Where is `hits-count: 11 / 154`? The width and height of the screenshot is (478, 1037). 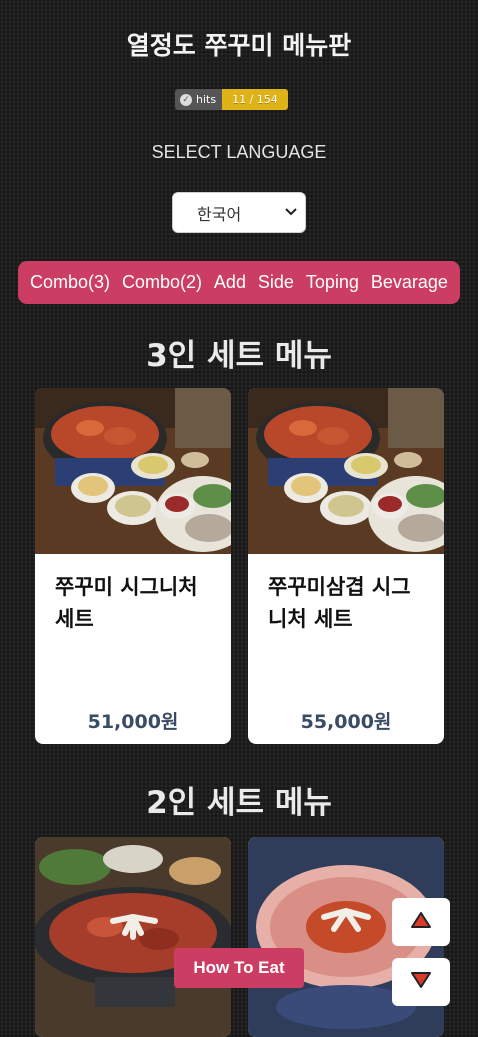
hits-count: 11 / 154 is located at coordinates (255, 99).